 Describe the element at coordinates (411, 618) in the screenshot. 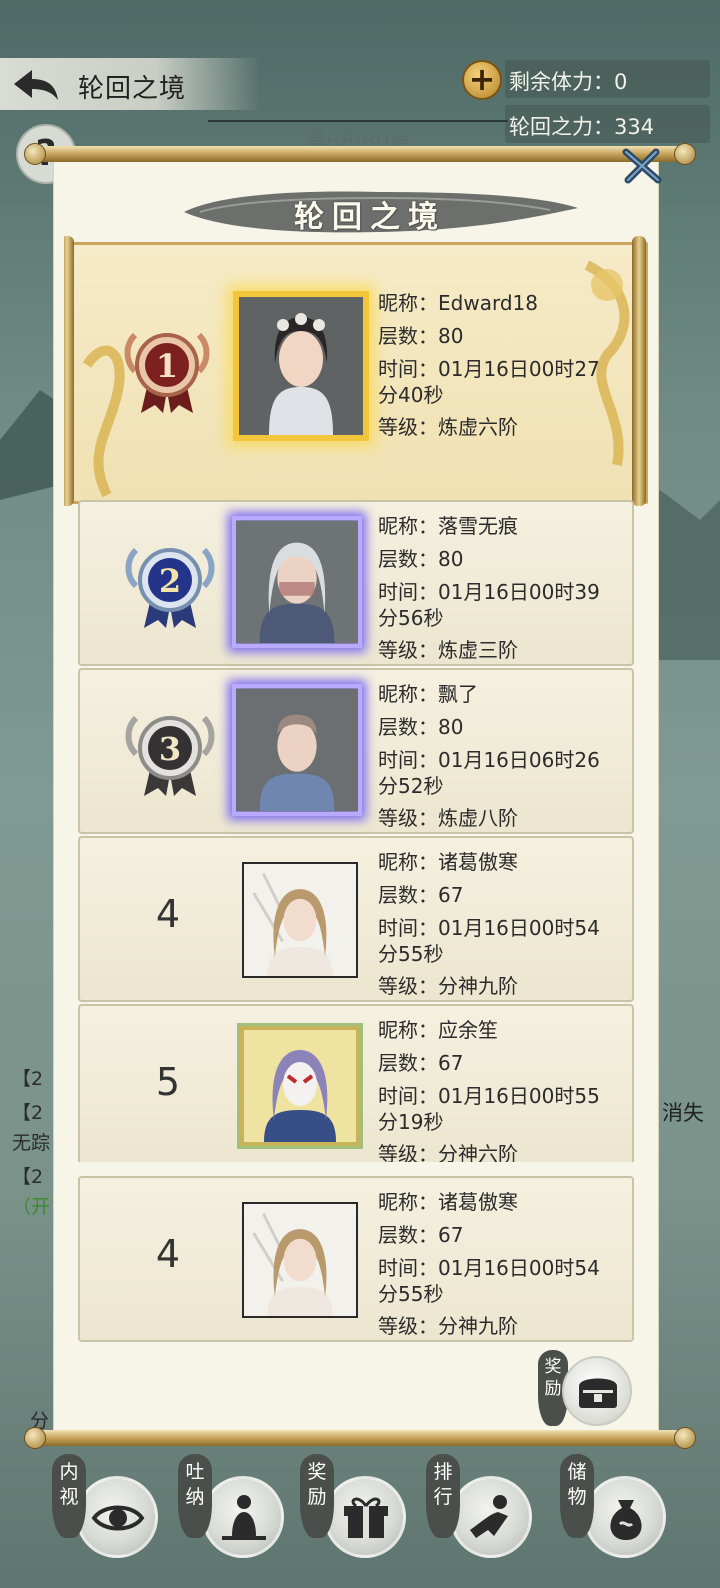

I see `player-time-cont: 分56秒` at that location.